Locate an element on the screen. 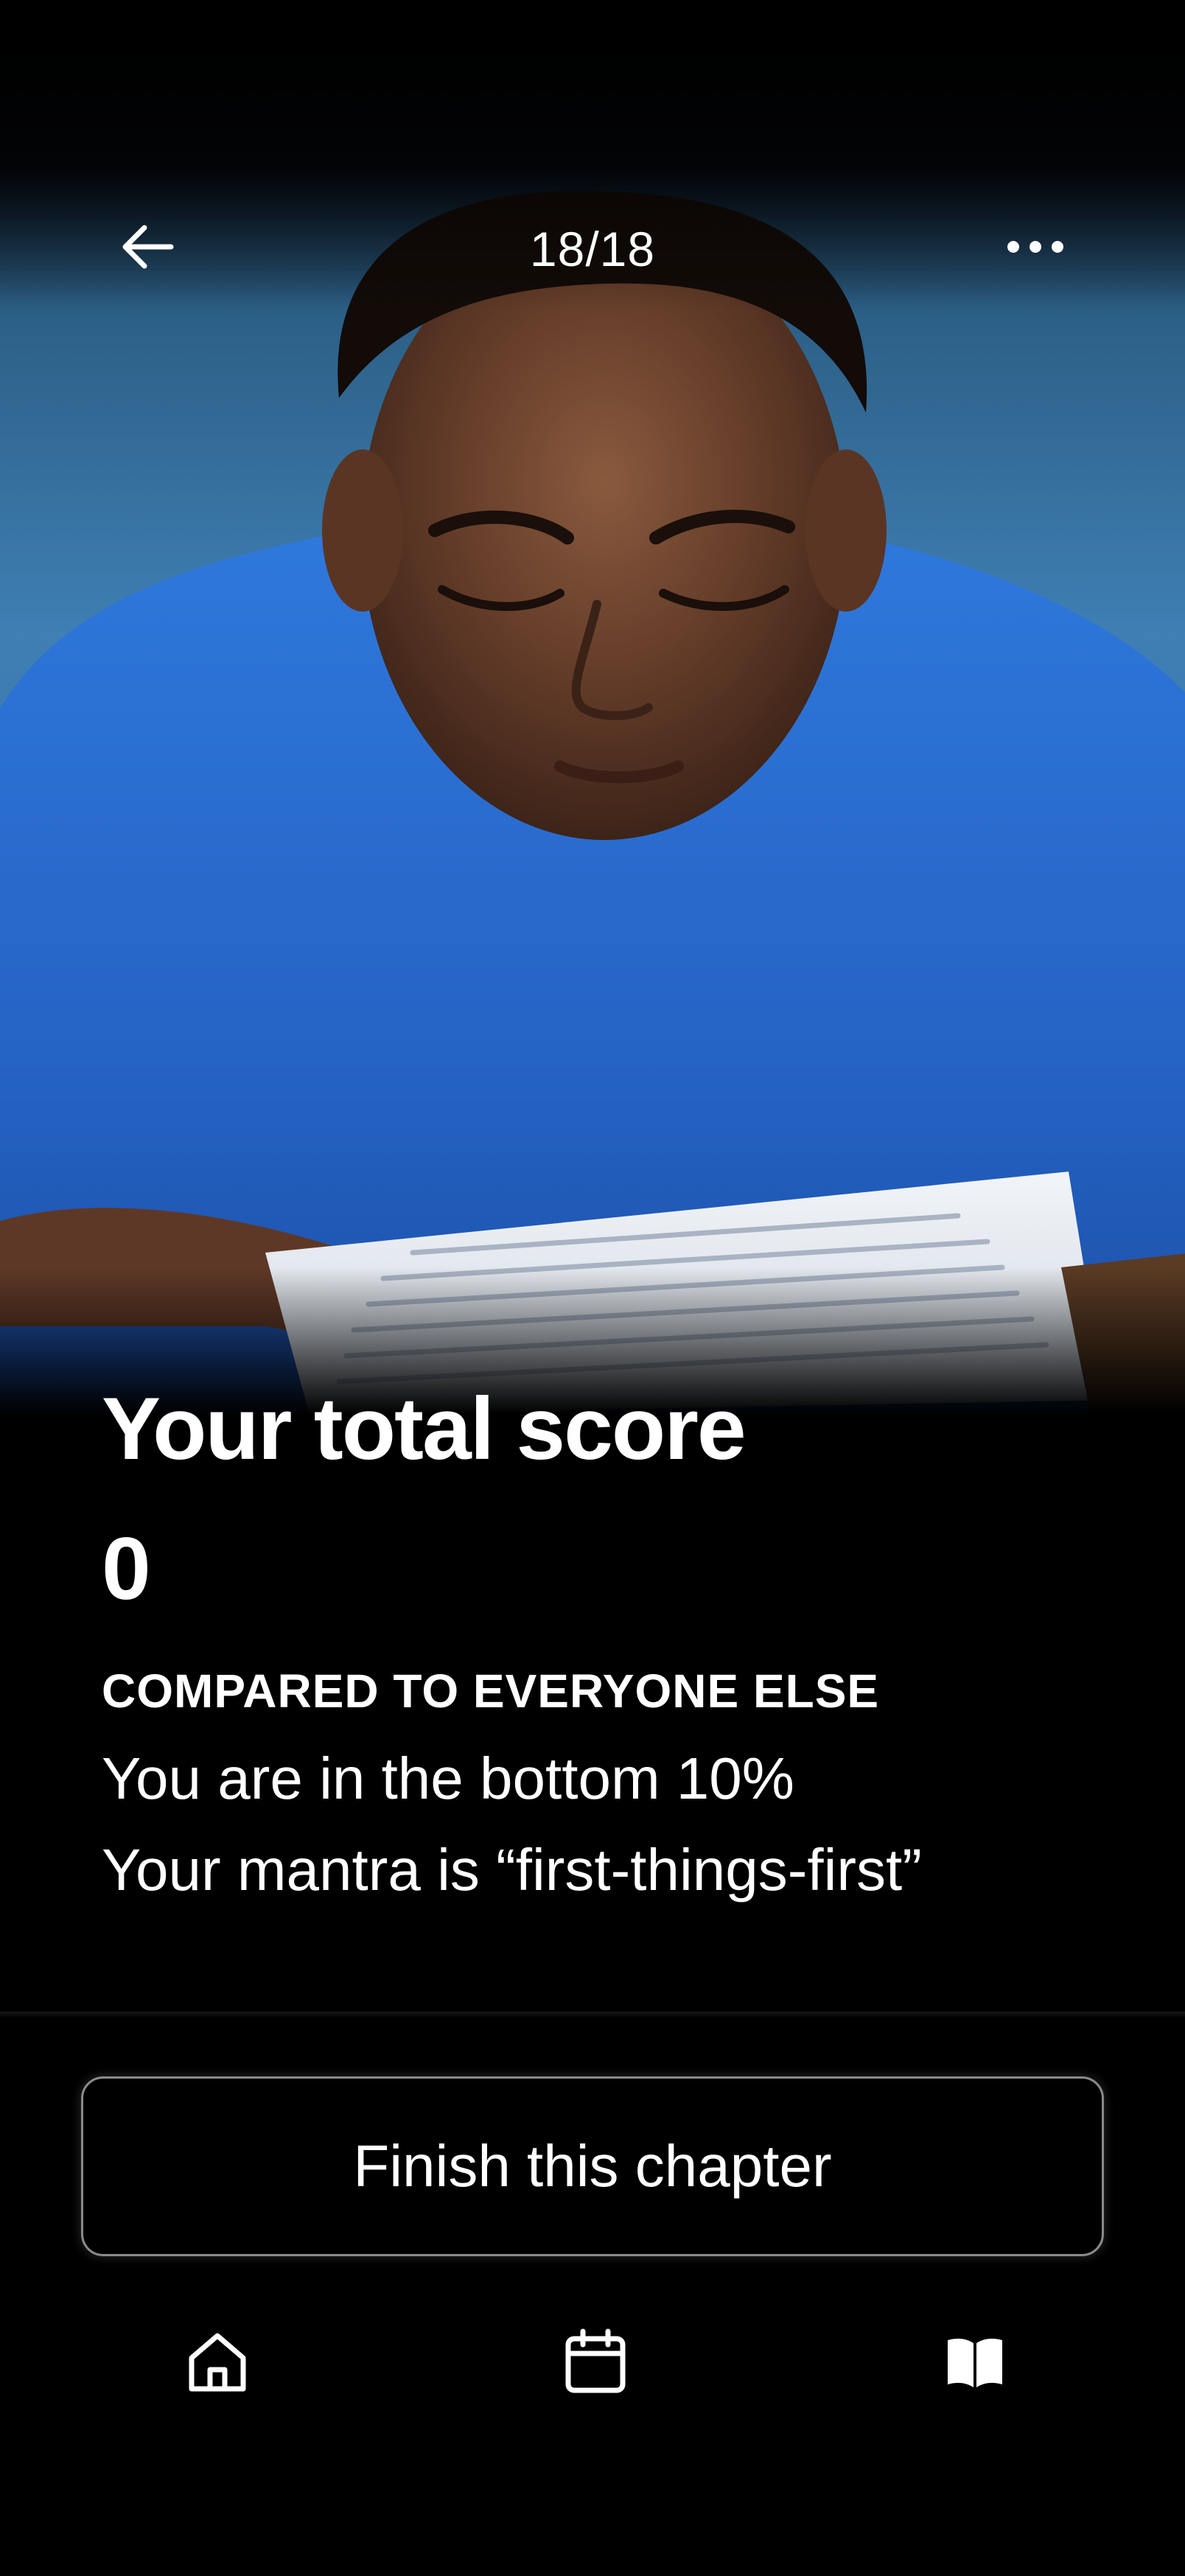  book-icon is located at coordinates (975, 2362).